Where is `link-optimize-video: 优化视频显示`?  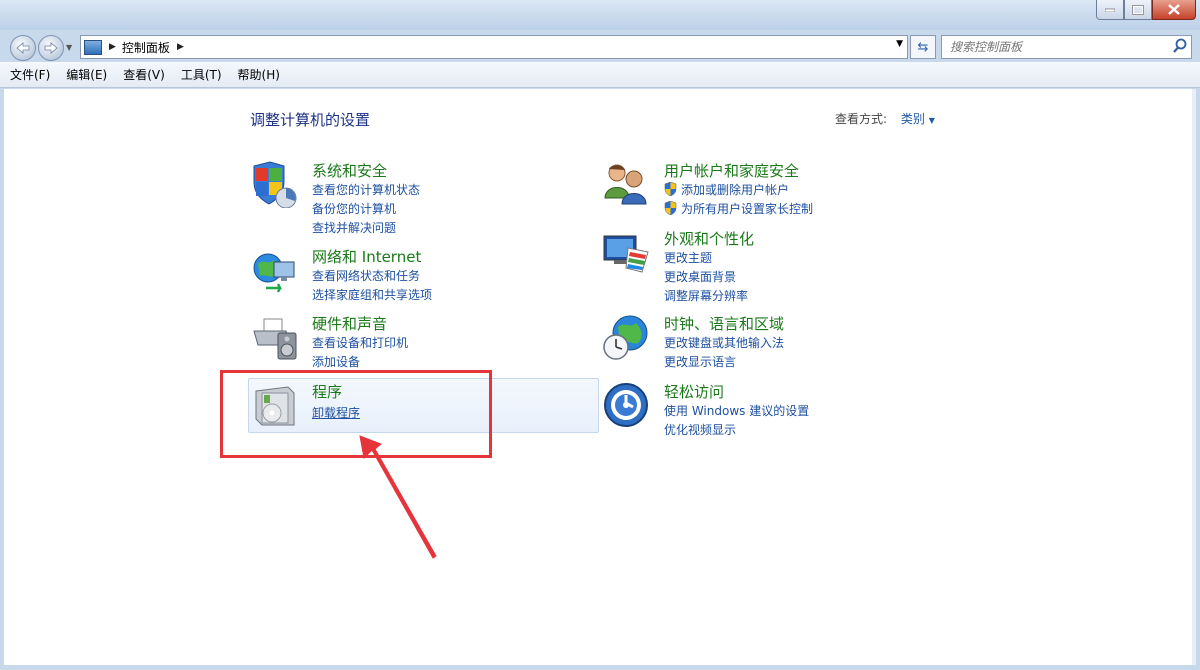
link-optimize-video: 优化视频显示 is located at coordinates (700, 429).